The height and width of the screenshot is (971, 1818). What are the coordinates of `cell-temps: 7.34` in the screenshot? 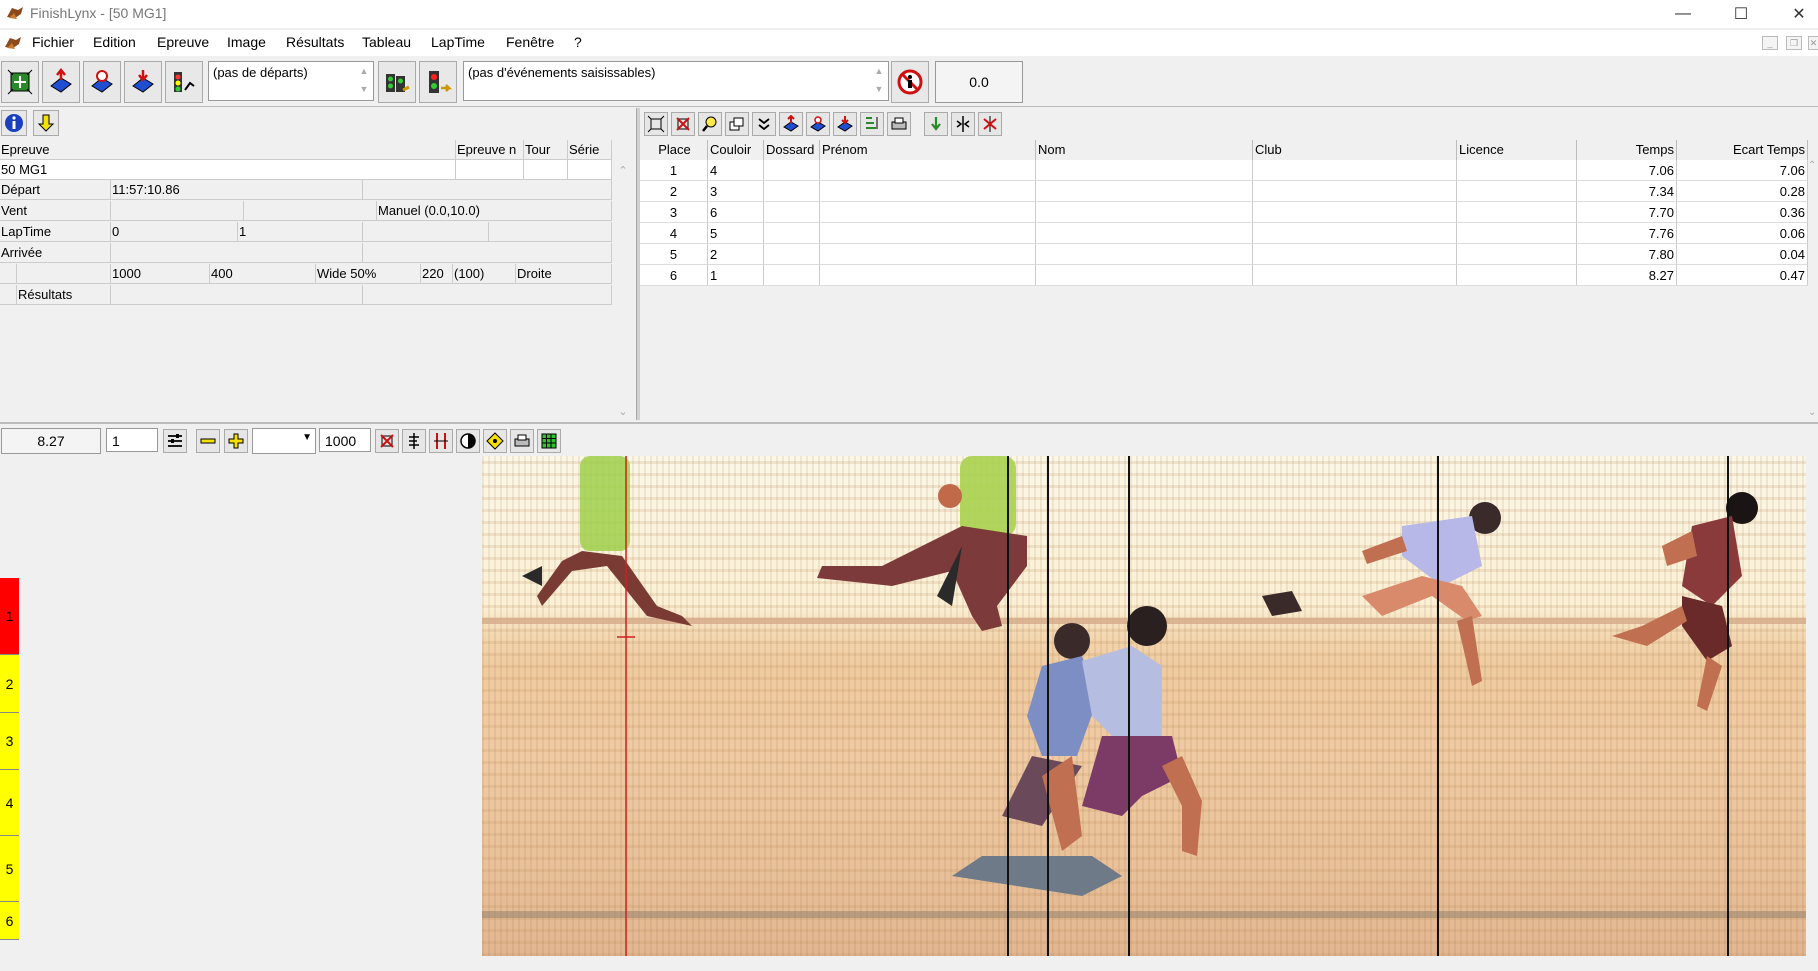 It's located at (1627, 191).